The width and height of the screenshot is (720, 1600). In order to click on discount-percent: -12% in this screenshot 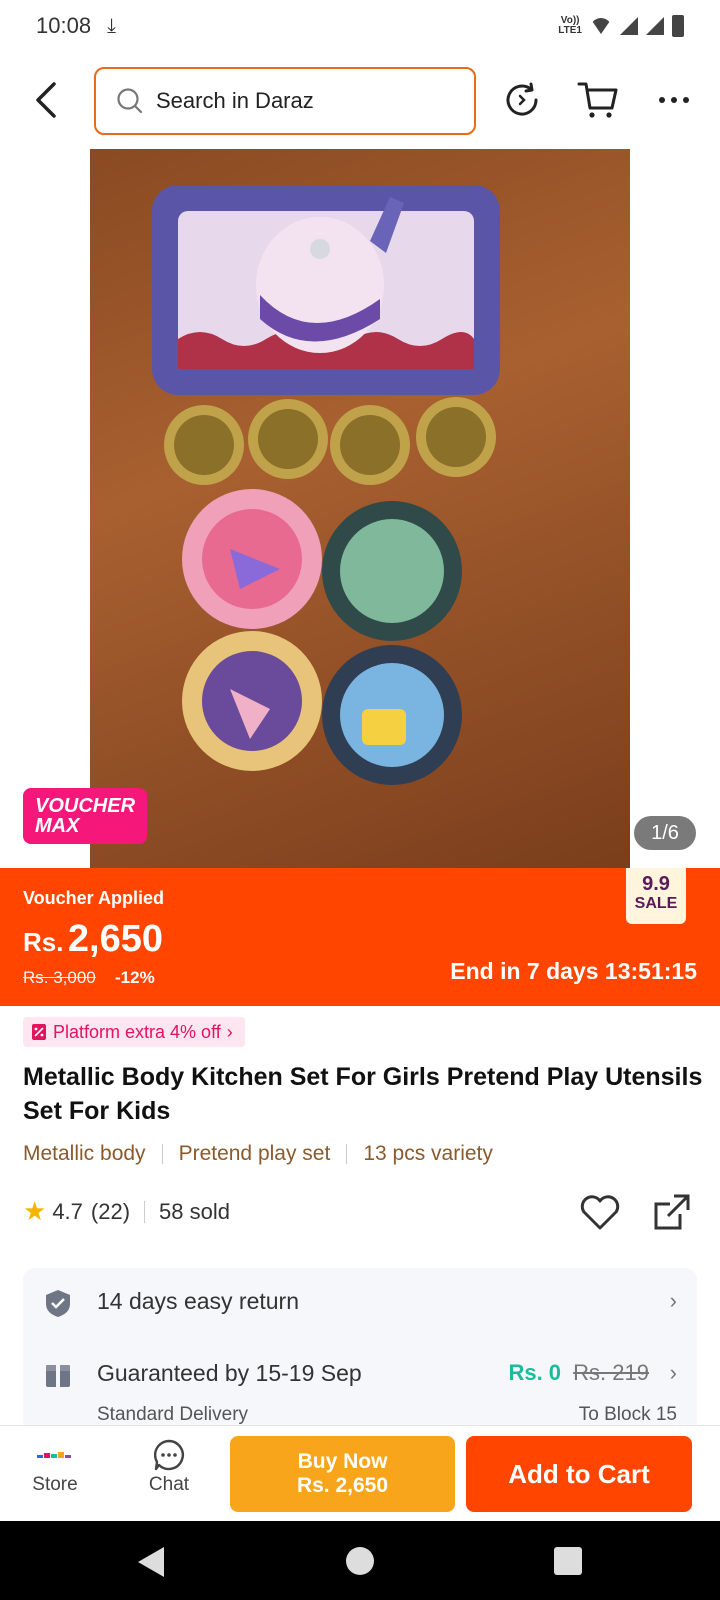, I will do `click(135, 977)`.